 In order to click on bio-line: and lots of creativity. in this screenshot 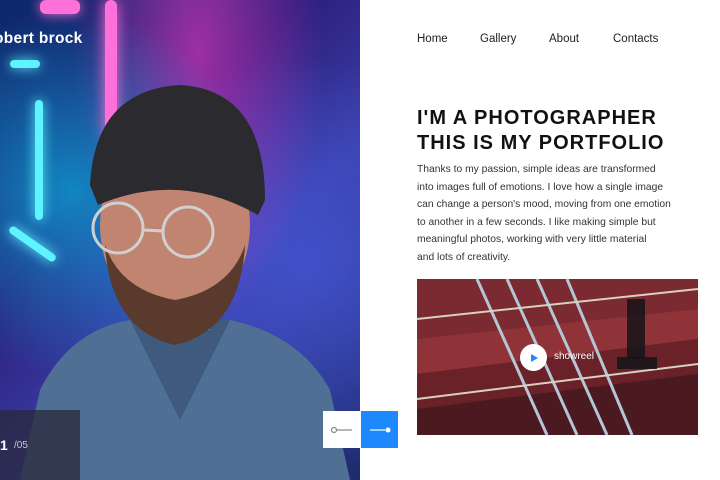, I will do `click(464, 257)`.